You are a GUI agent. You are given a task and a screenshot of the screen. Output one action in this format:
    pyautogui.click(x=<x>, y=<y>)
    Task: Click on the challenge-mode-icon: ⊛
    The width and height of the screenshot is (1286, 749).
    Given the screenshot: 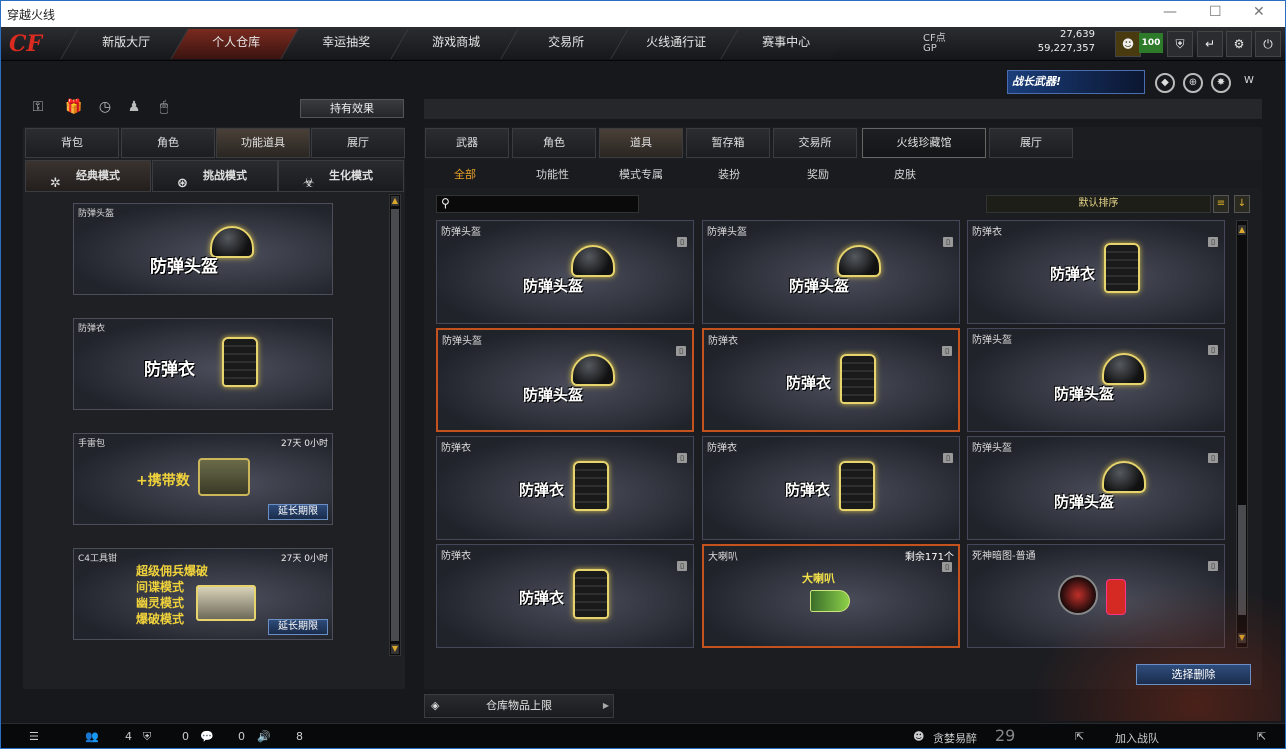 What is the action you would take?
    pyautogui.click(x=182, y=183)
    